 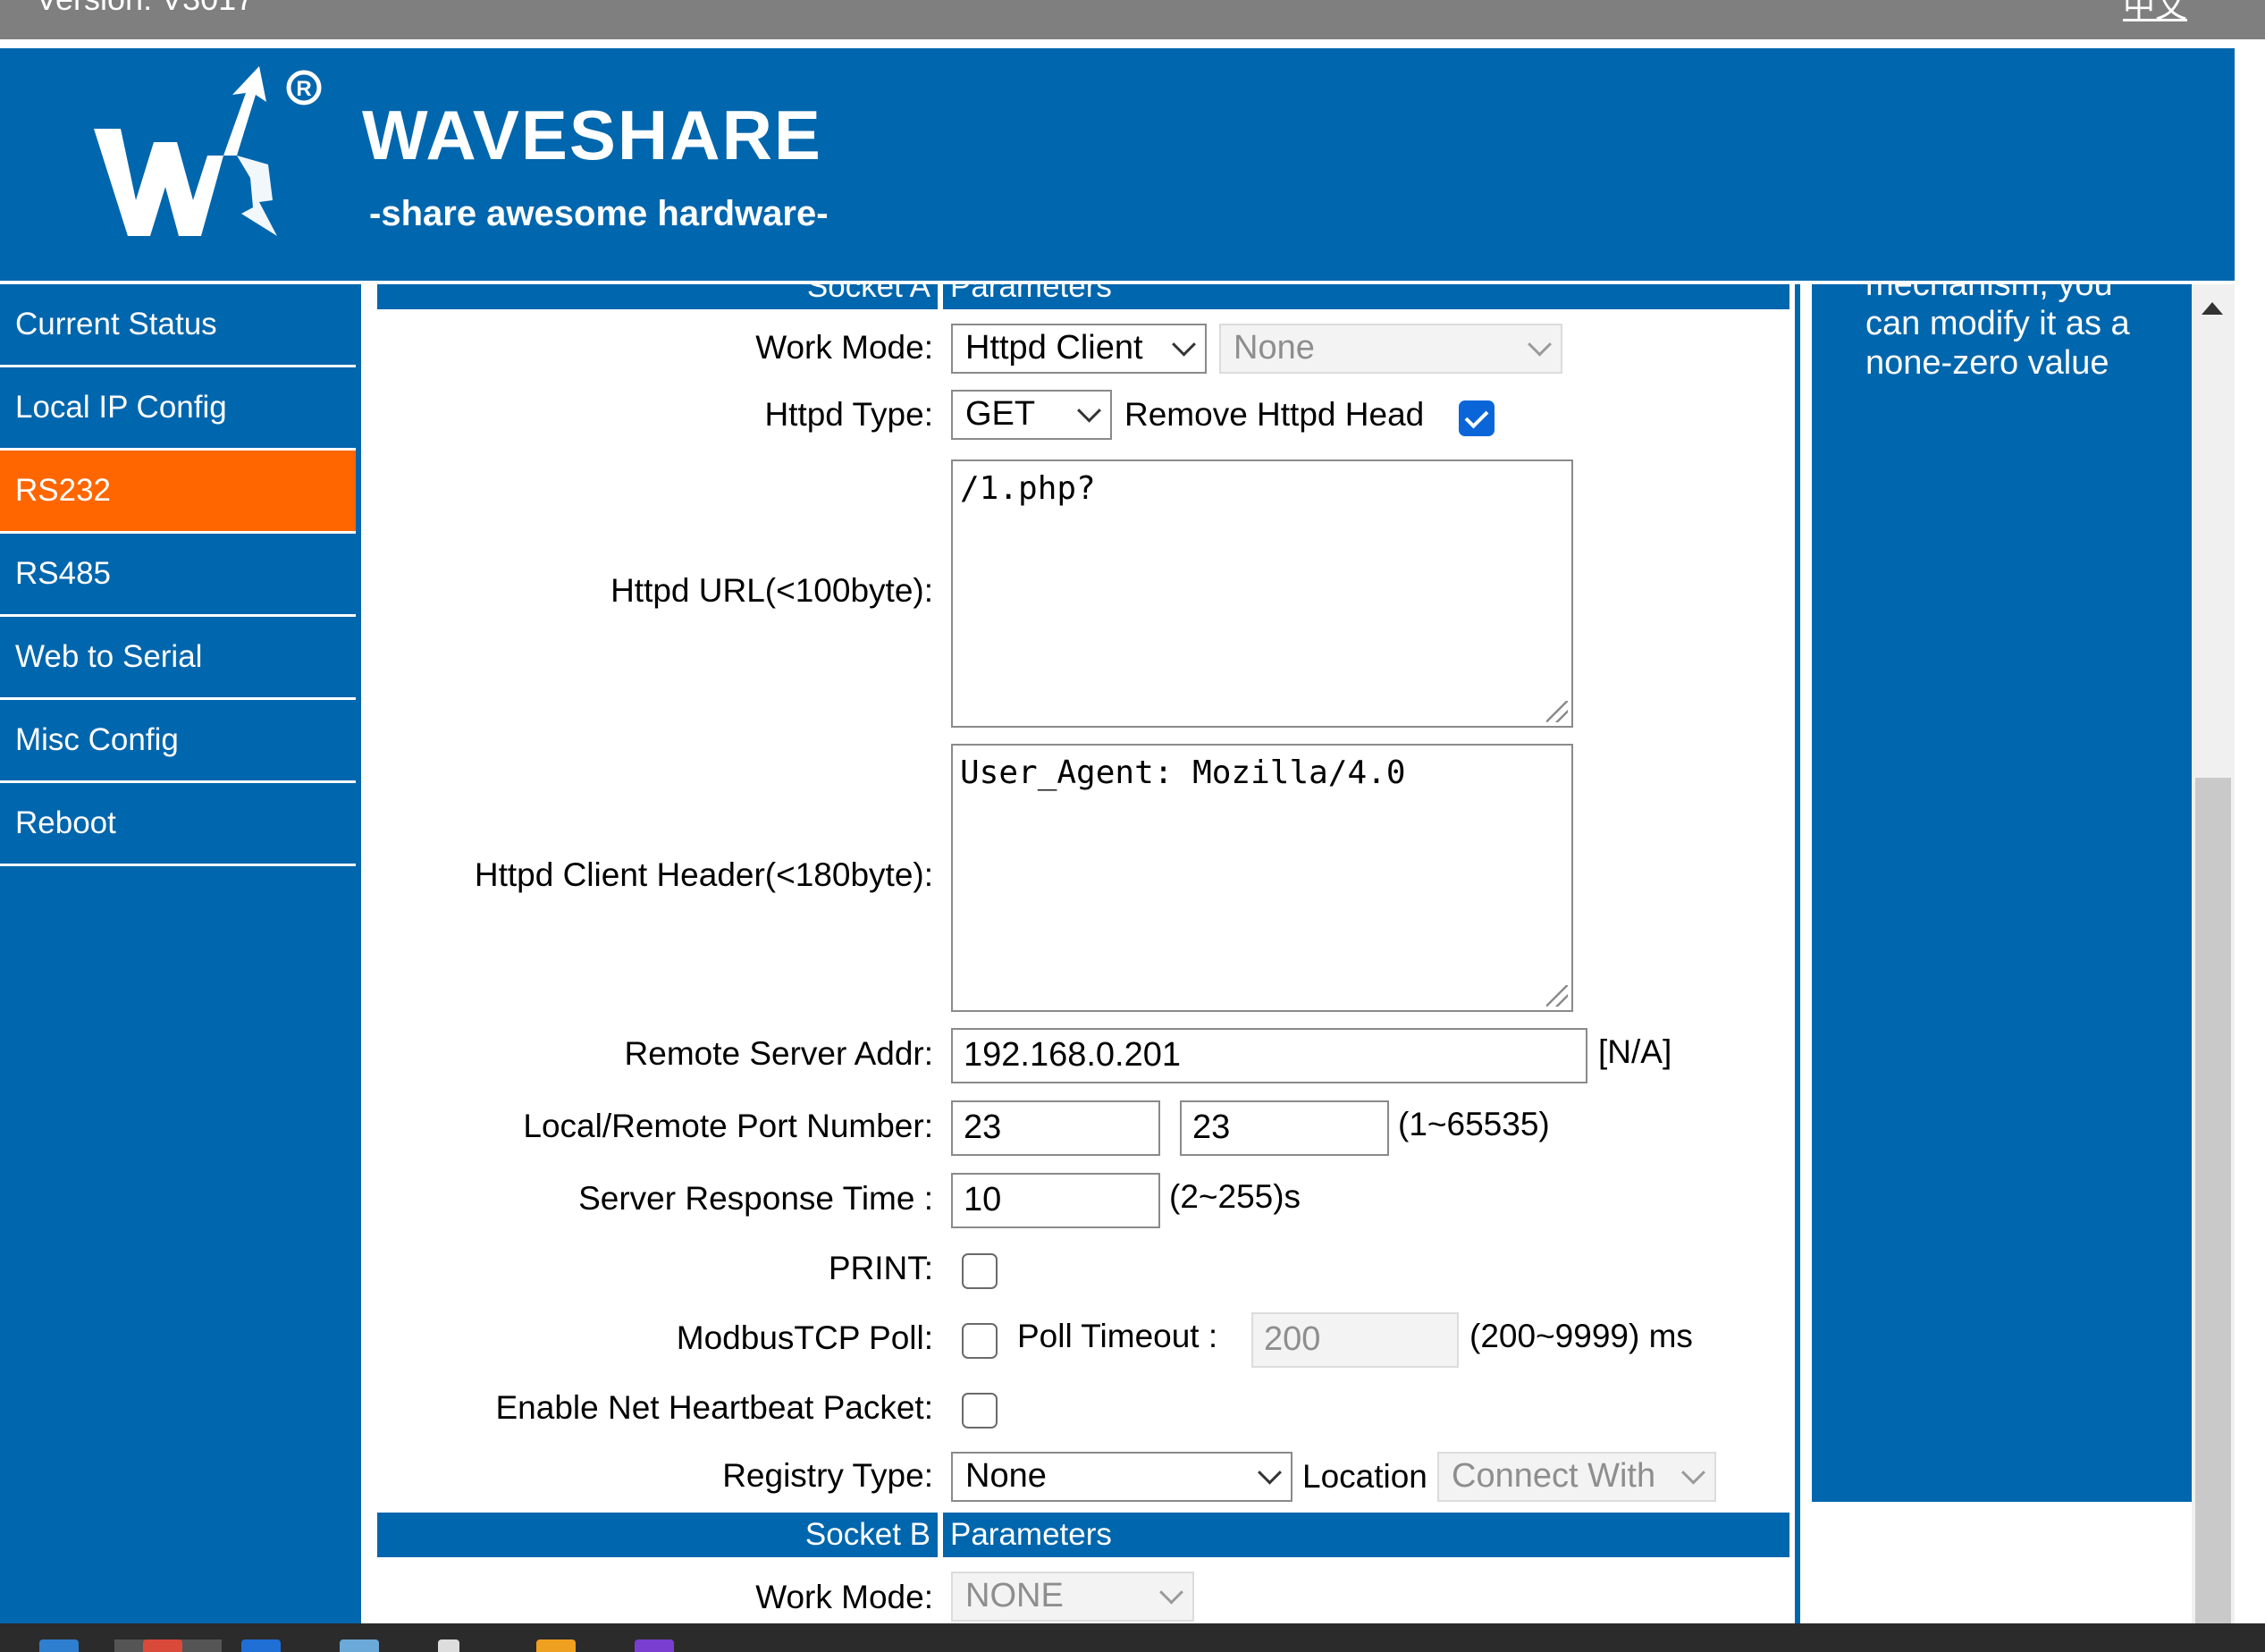 What do you see at coordinates (145, 9) in the screenshot?
I see `version-text: Version: V3017` at bounding box center [145, 9].